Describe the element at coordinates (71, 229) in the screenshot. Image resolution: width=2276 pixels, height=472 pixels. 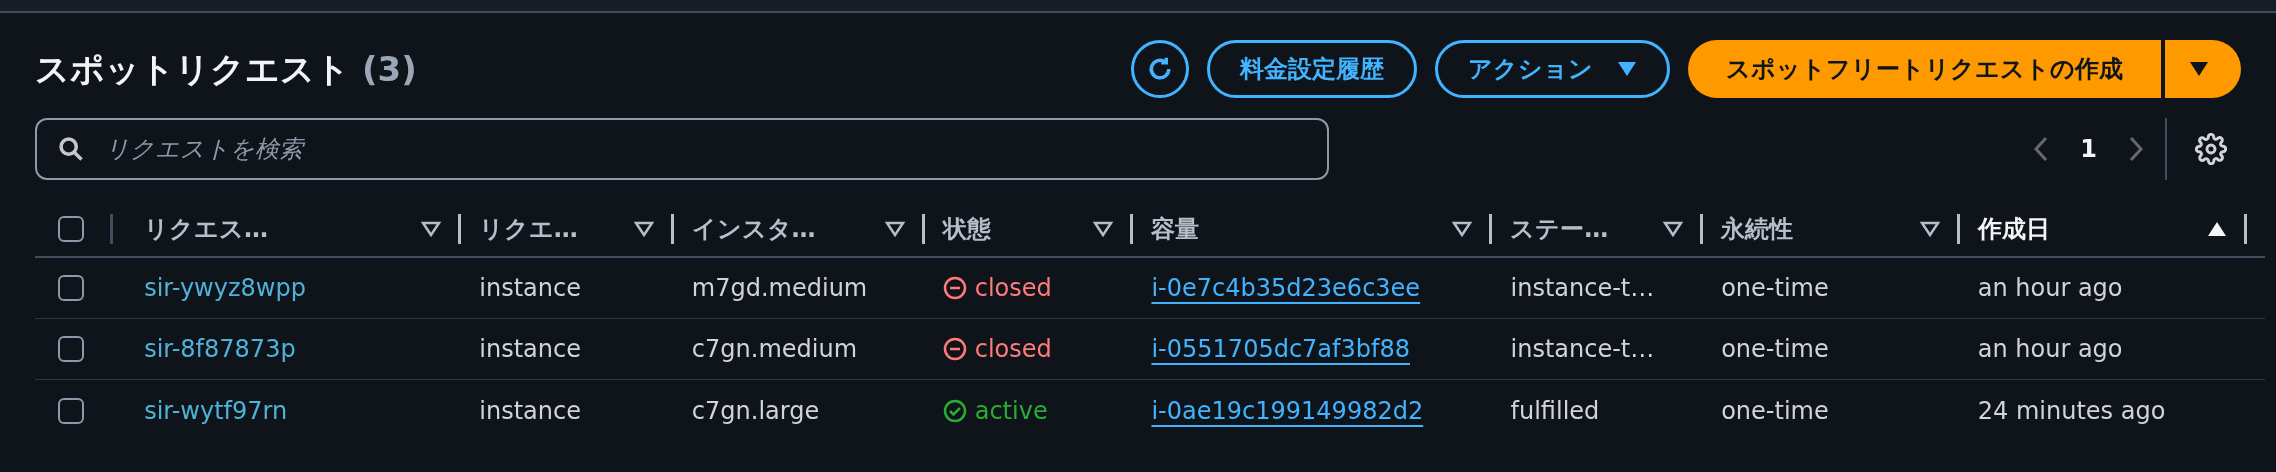
I see `select-all-checkbox` at that location.